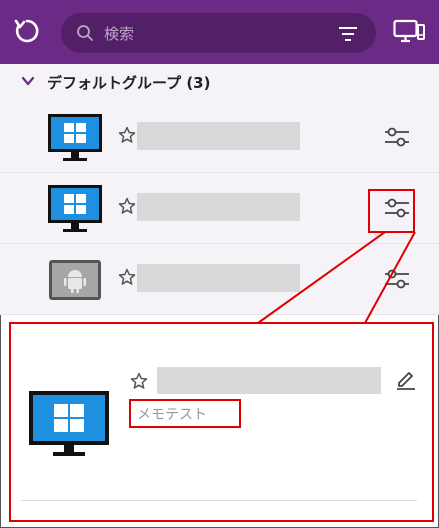 The width and height of the screenshot is (439, 528). I want to click on chevron-down-icon, so click(28, 81).